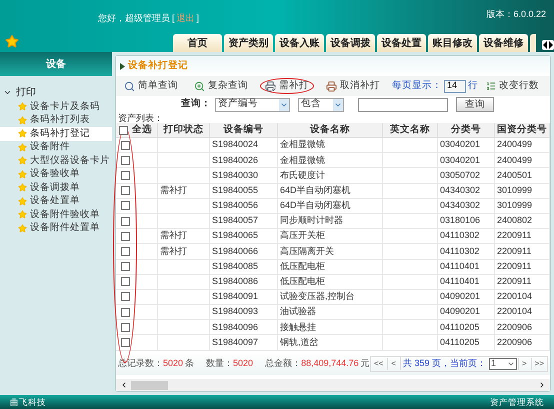  Describe the element at coordinates (56, 215) in the screenshot. I see `sidebar-item: 设备附件验收单` at that location.